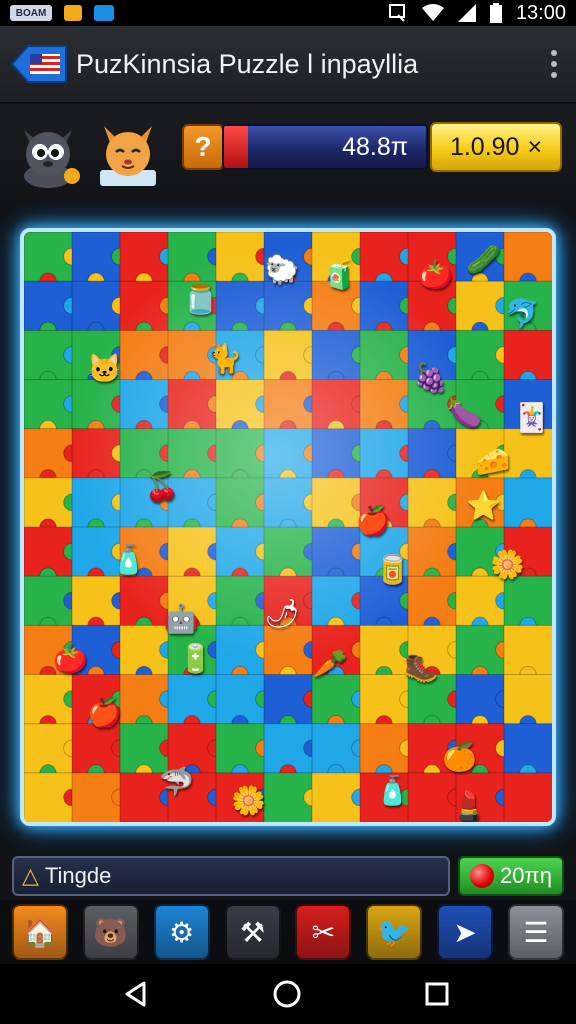 The height and width of the screenshot is (1024, 576). Describe the element at coordinates (196, 658) in the screenshot. I see `battery-piece: 🔋` at that location.